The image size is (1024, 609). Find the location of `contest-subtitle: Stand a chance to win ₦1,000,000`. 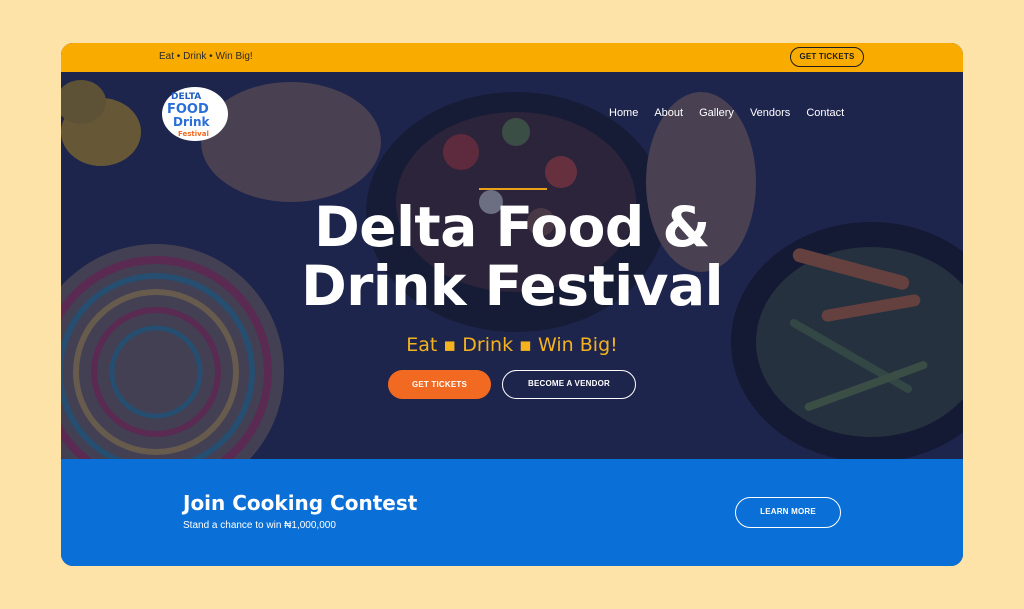

contest-subtitle: Stand a chance to win ₦1,000,000 is located at coordinates (259, 525).